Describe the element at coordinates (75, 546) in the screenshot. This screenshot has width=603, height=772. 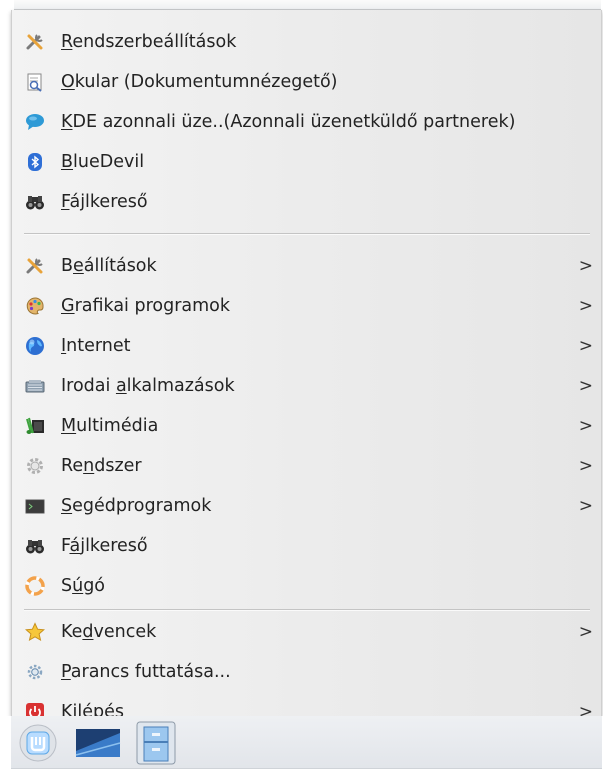
I see `accelerator-key: á` at that location.